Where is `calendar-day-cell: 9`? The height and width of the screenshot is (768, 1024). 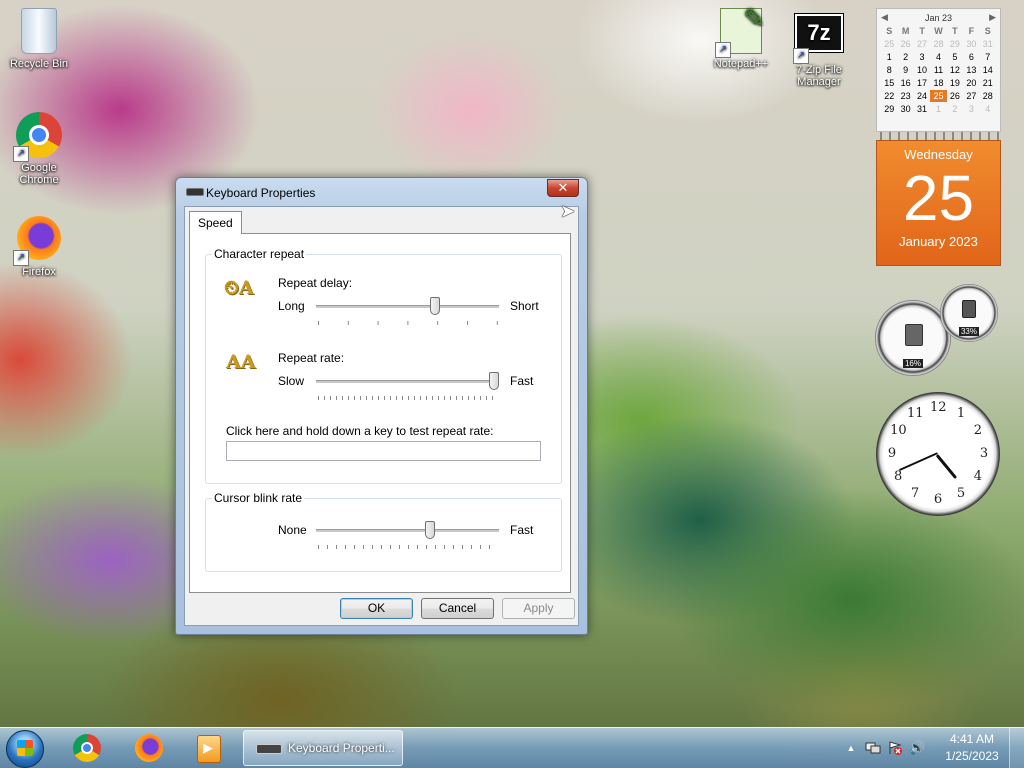
calendar-day-cell: 9 is located at coordinates (905, 70).